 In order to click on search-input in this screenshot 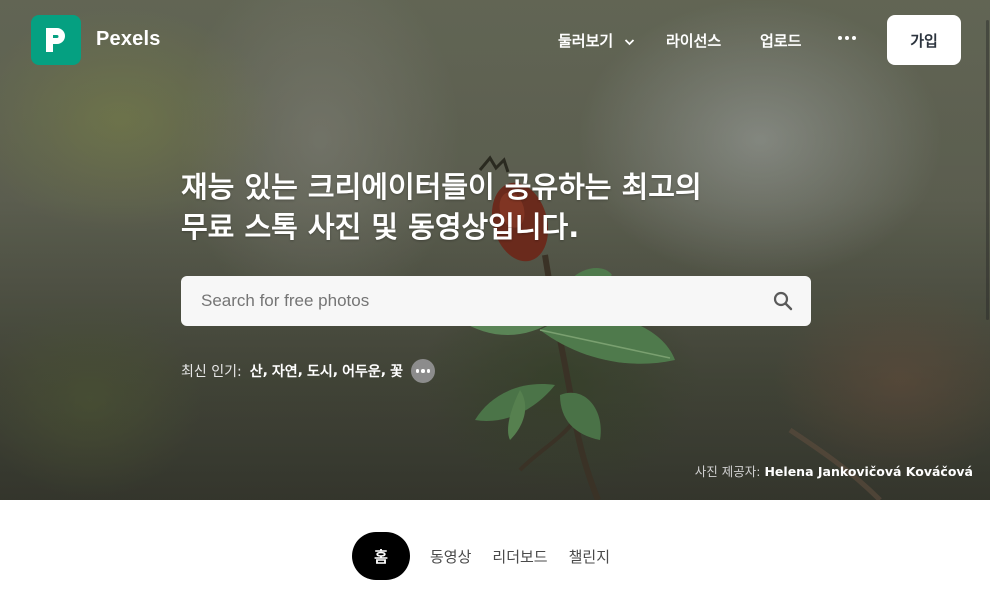, I will do `click(471, 301)`.